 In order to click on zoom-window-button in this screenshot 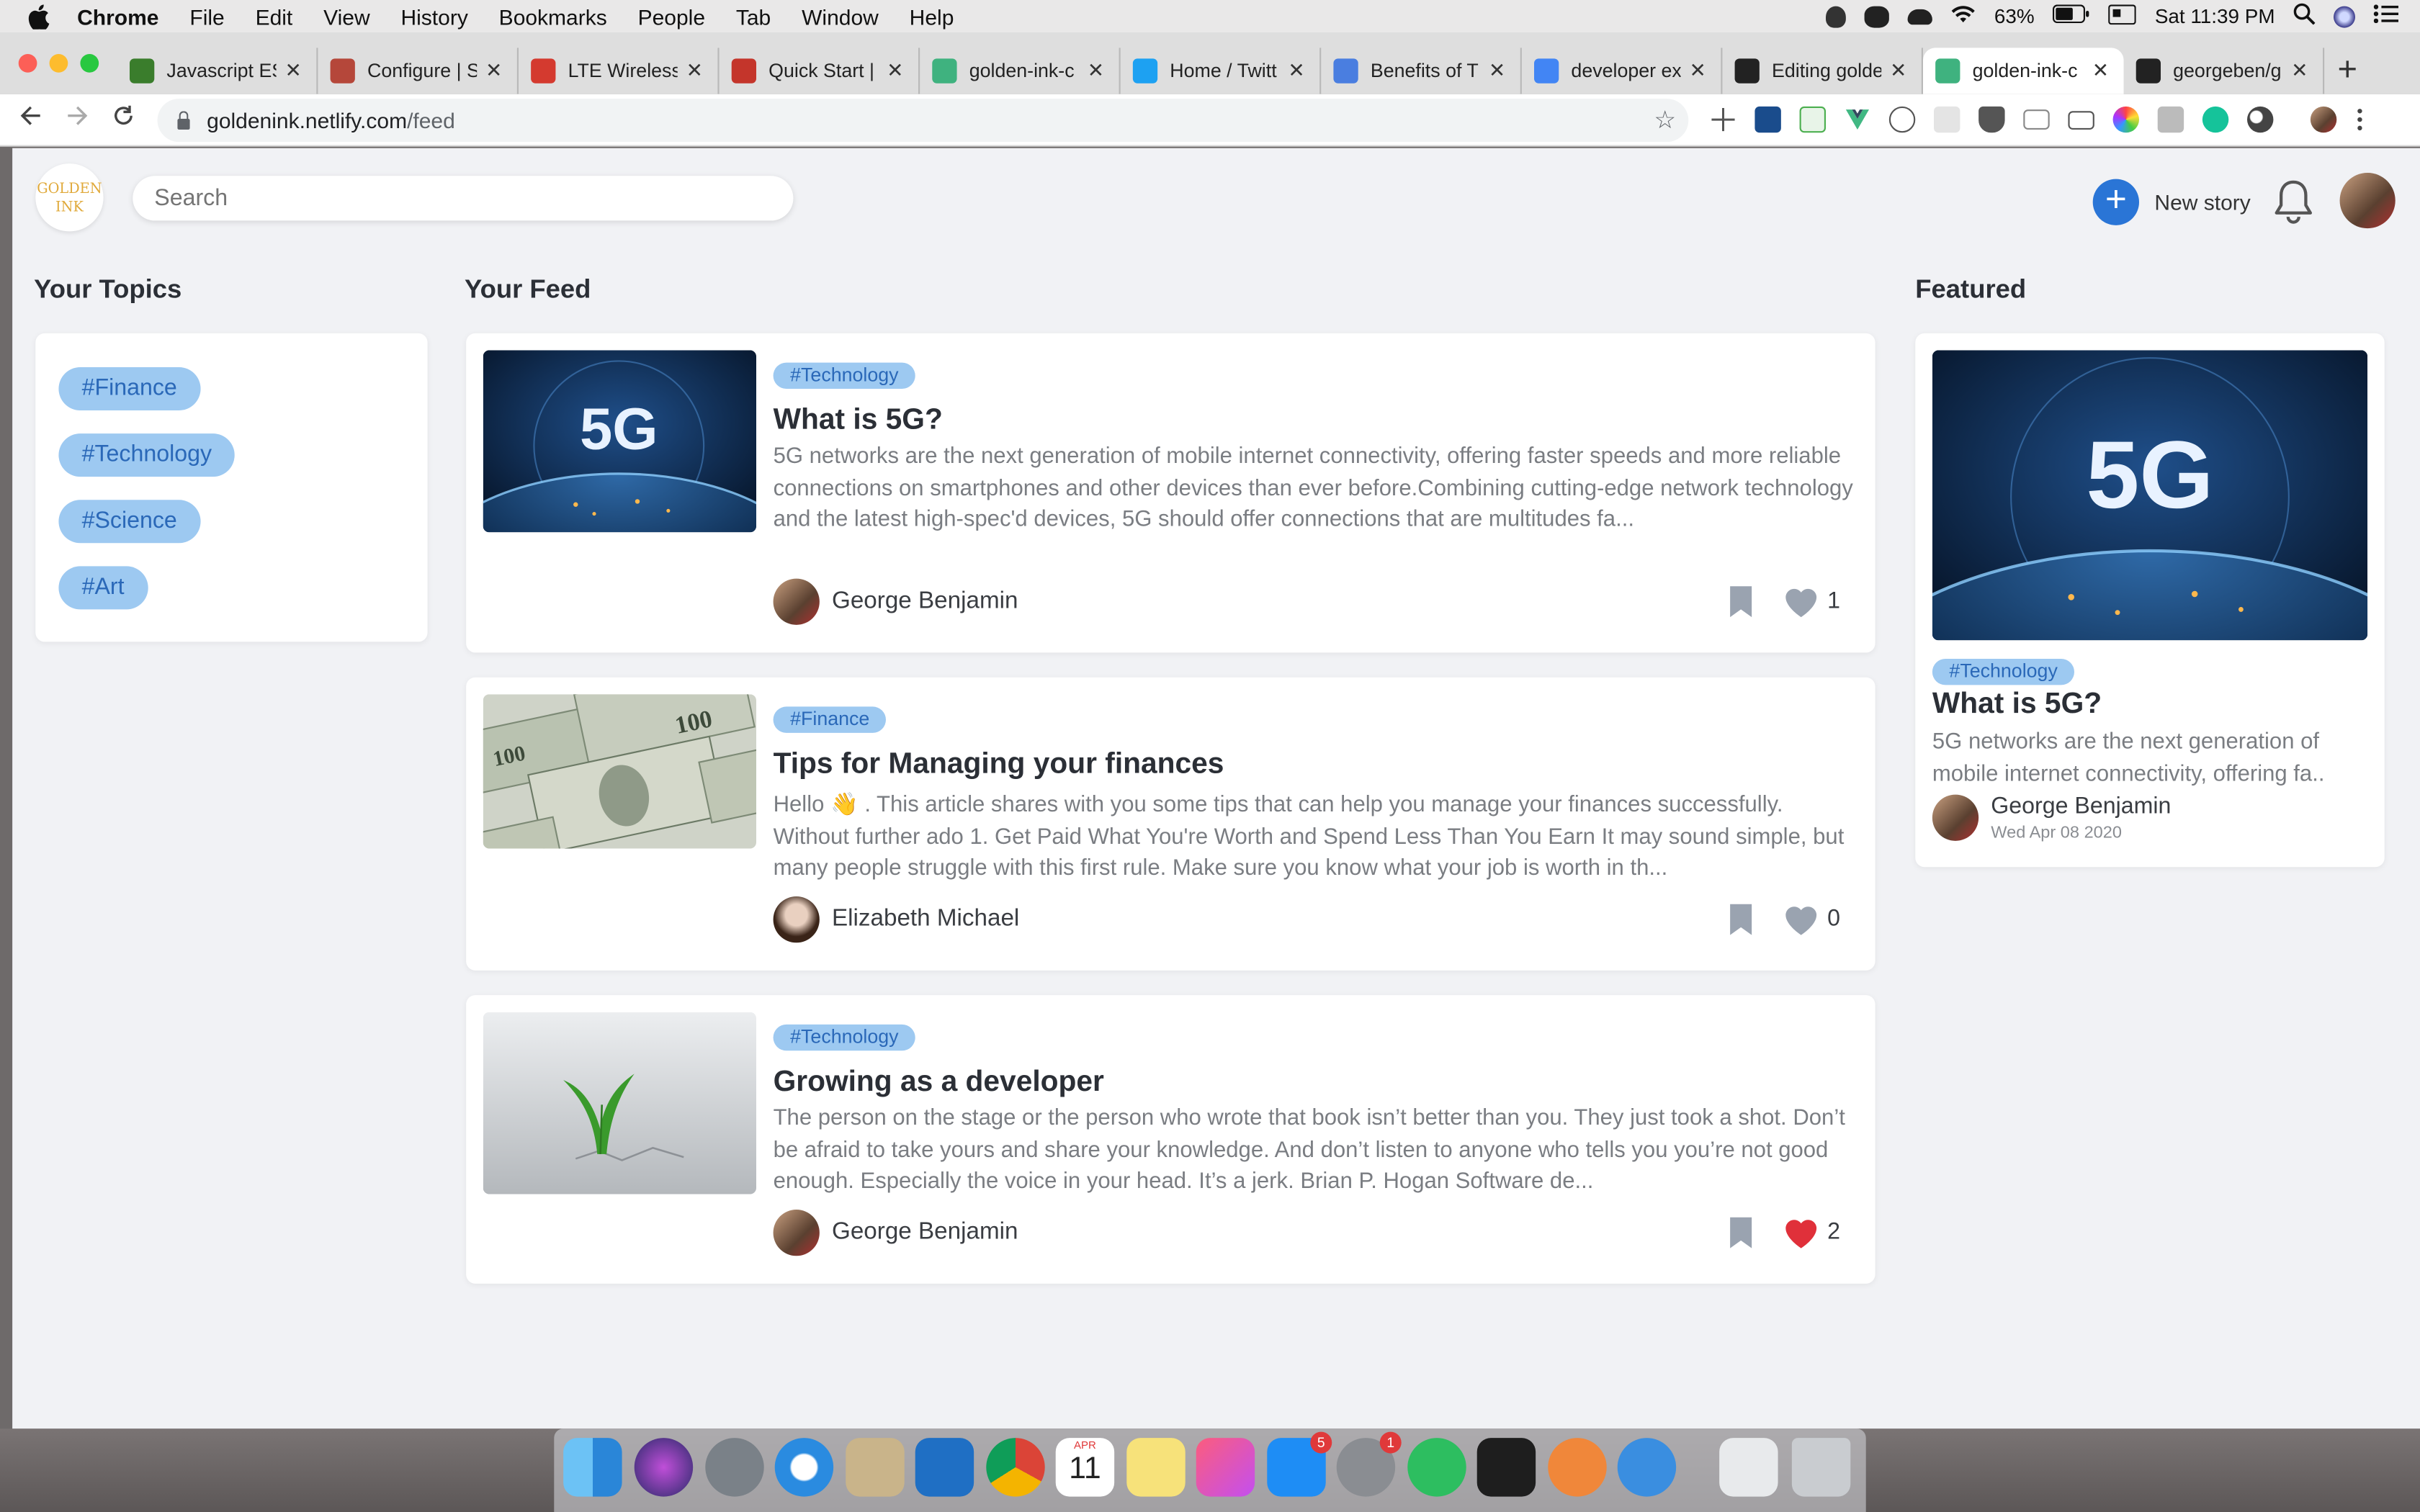, I will do `click(89, 63)`.